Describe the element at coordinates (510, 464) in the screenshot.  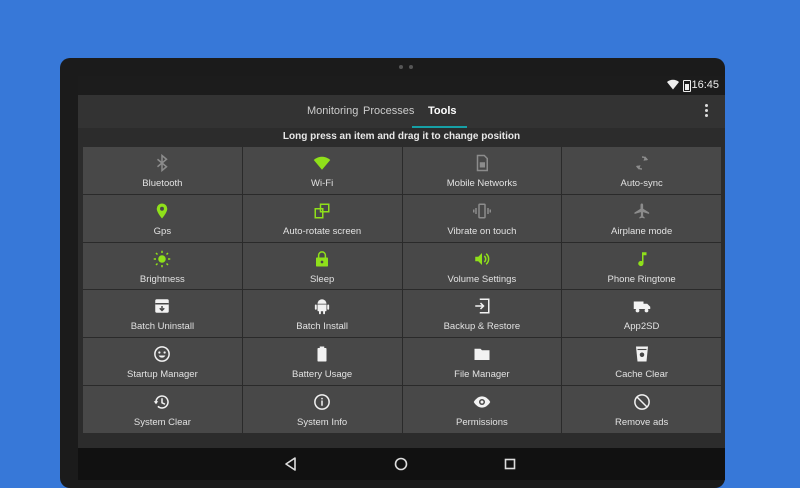
I see `recents-icon` at that location.